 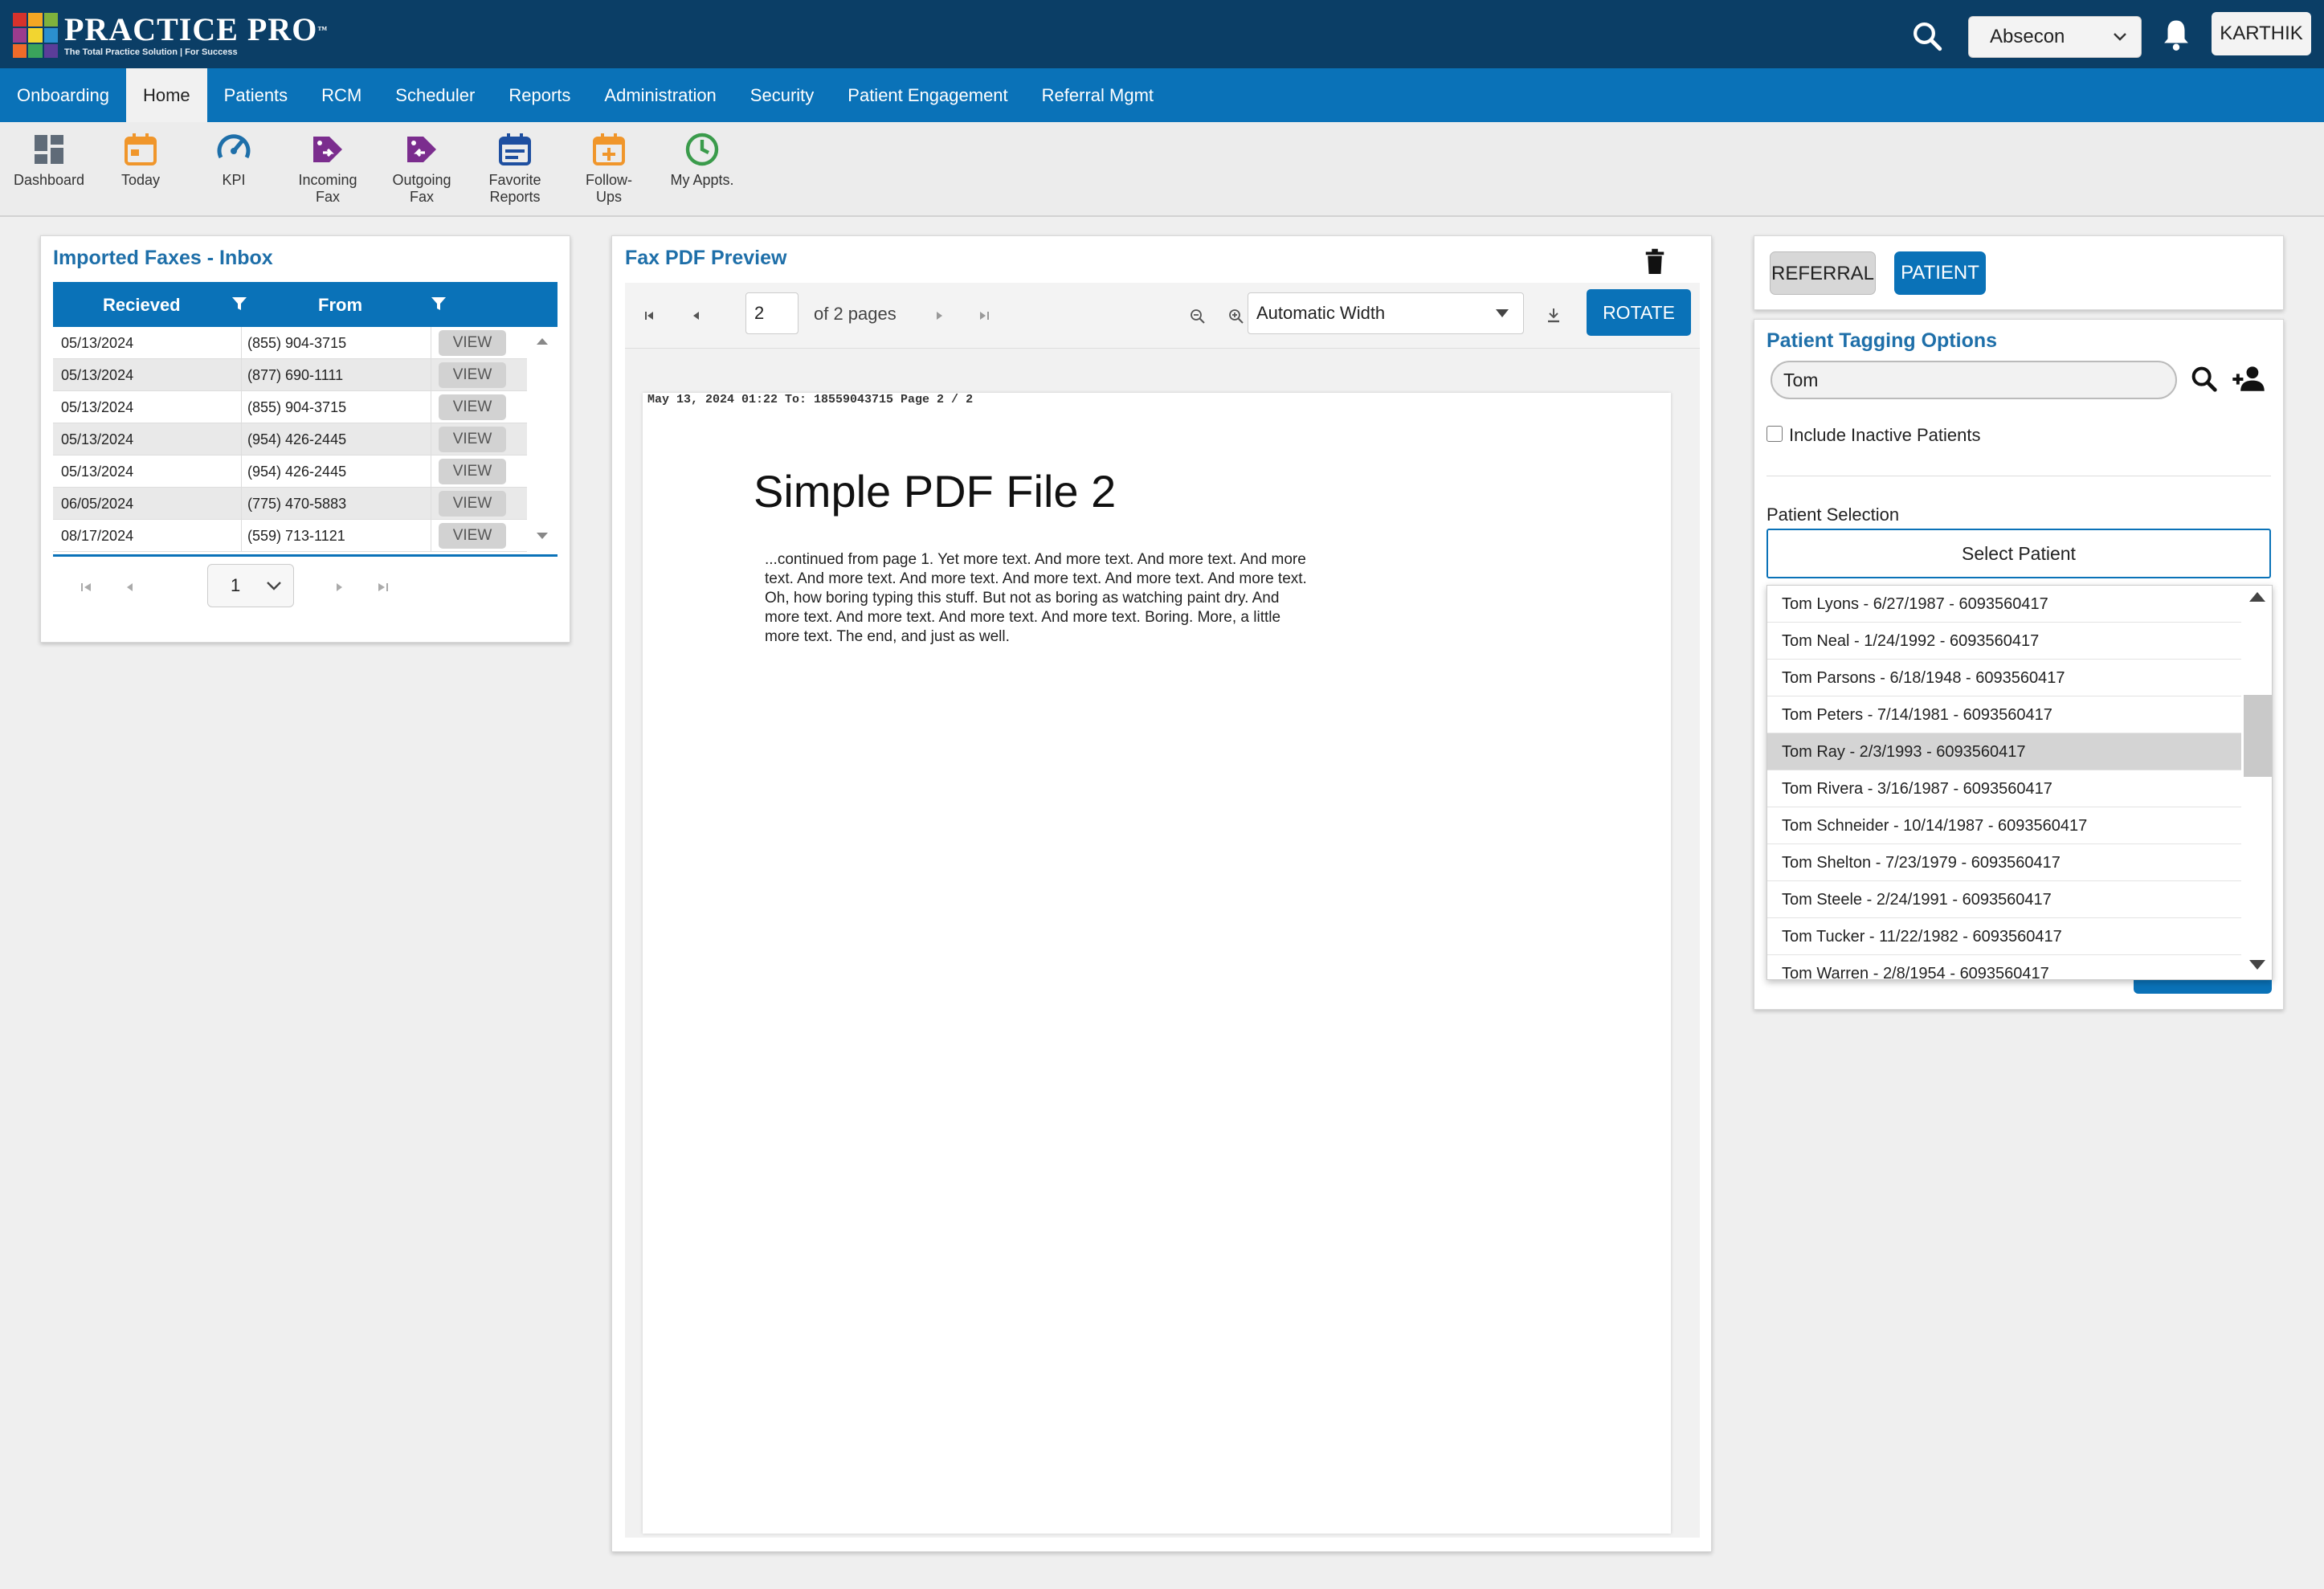 What do you see at coordinates (290, 536) in the screenshot?
I see `table-row: 08/17/2024 (559) 713-1121 VIEW` at bounding box center [290, 536].